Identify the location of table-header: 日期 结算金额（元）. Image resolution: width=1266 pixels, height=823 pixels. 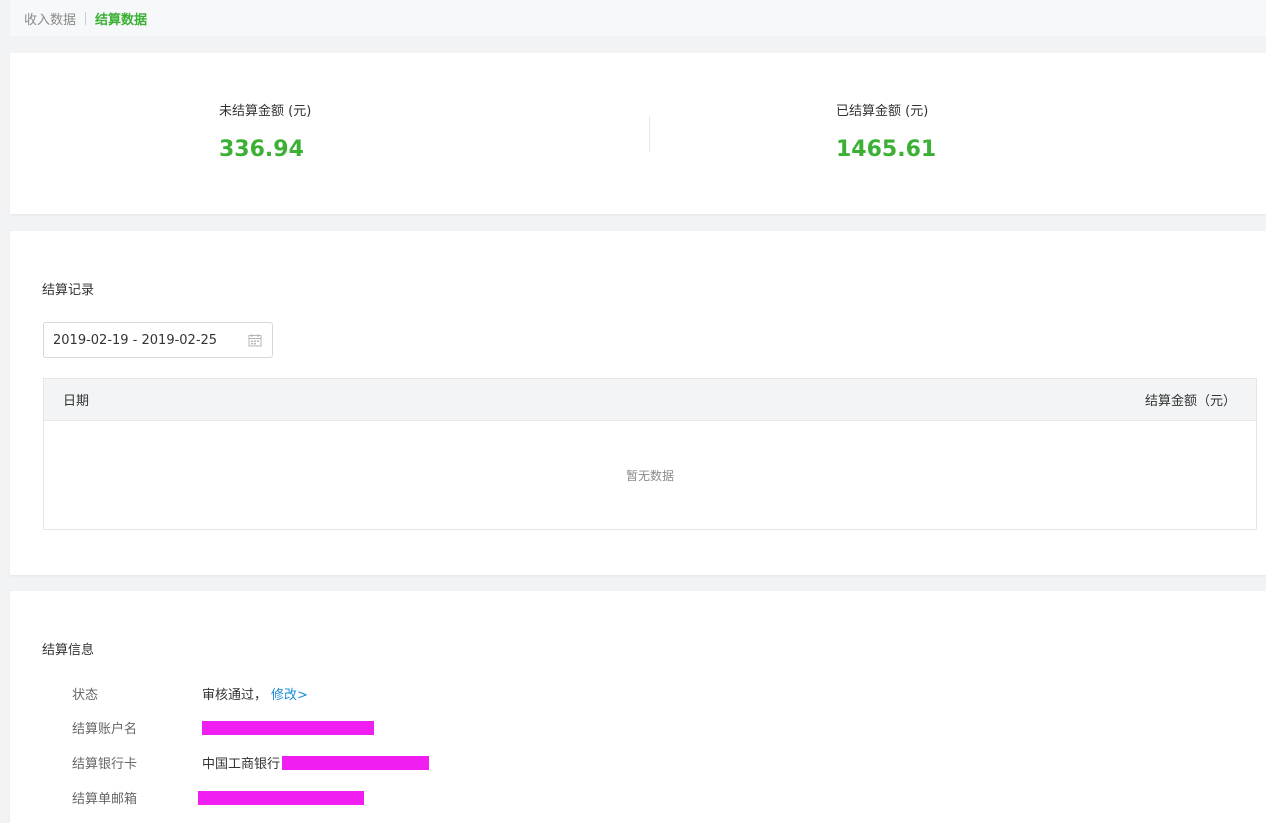
(650, 400).